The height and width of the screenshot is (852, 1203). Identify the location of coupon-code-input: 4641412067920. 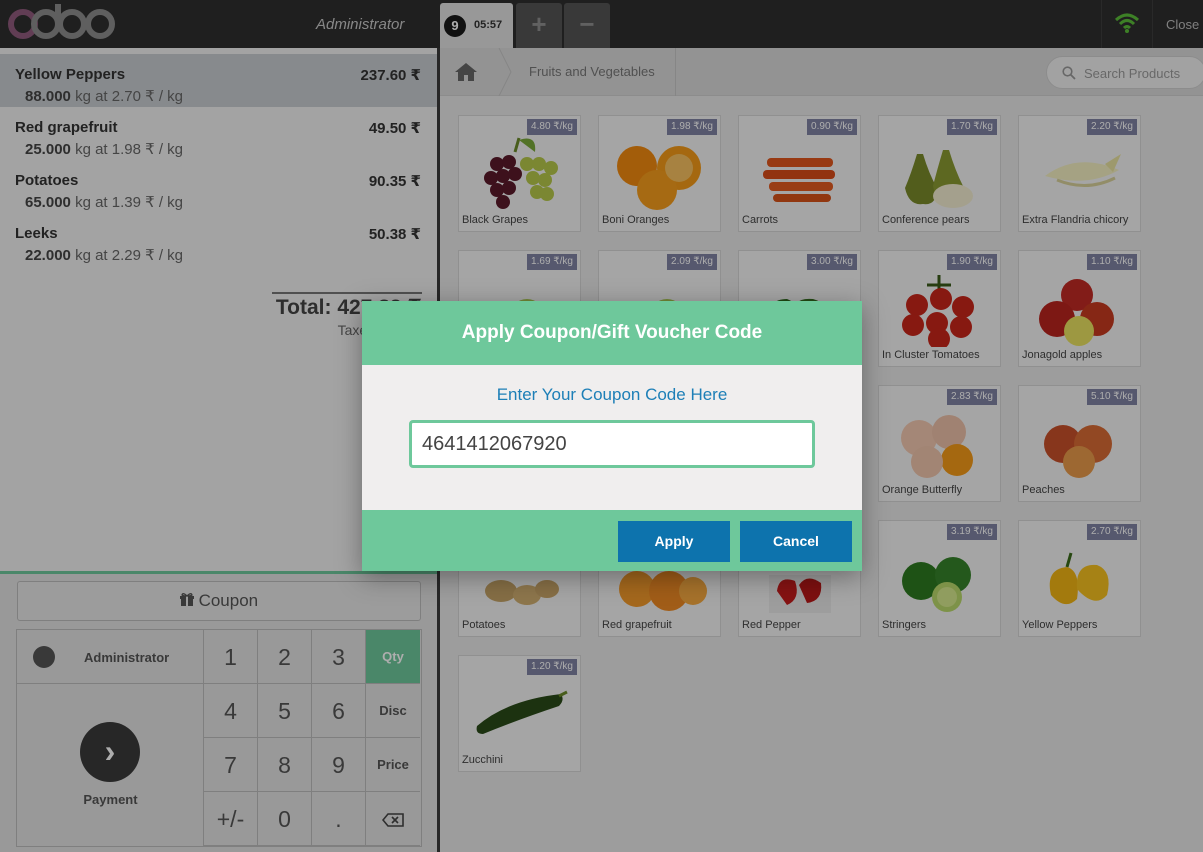
(612, 444).